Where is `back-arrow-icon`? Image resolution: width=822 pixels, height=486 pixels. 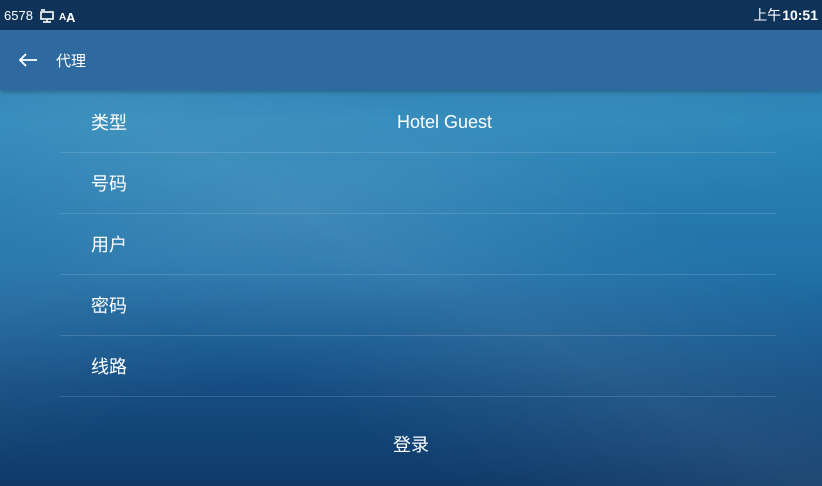
back-arrow-icon is located at coordinates (27, 60).